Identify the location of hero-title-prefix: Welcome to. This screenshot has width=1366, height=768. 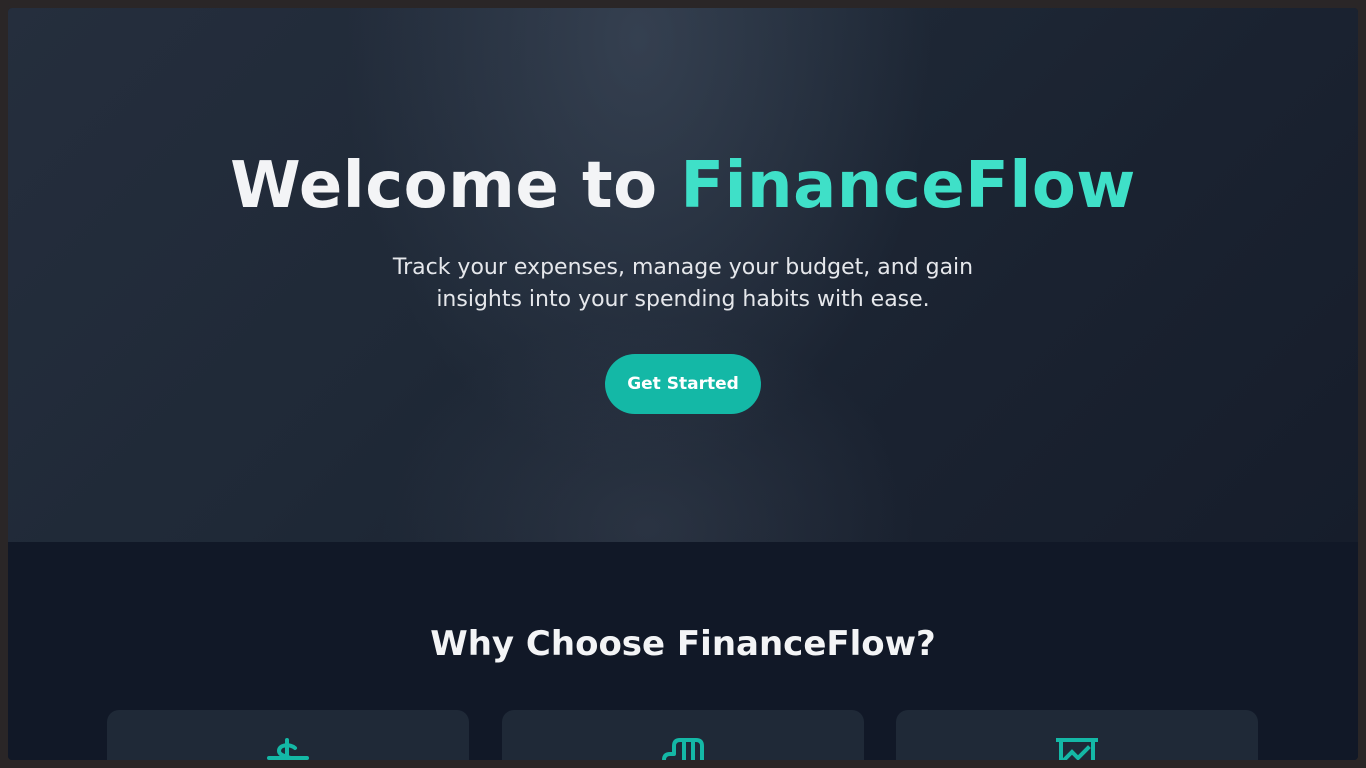
(455, 186).